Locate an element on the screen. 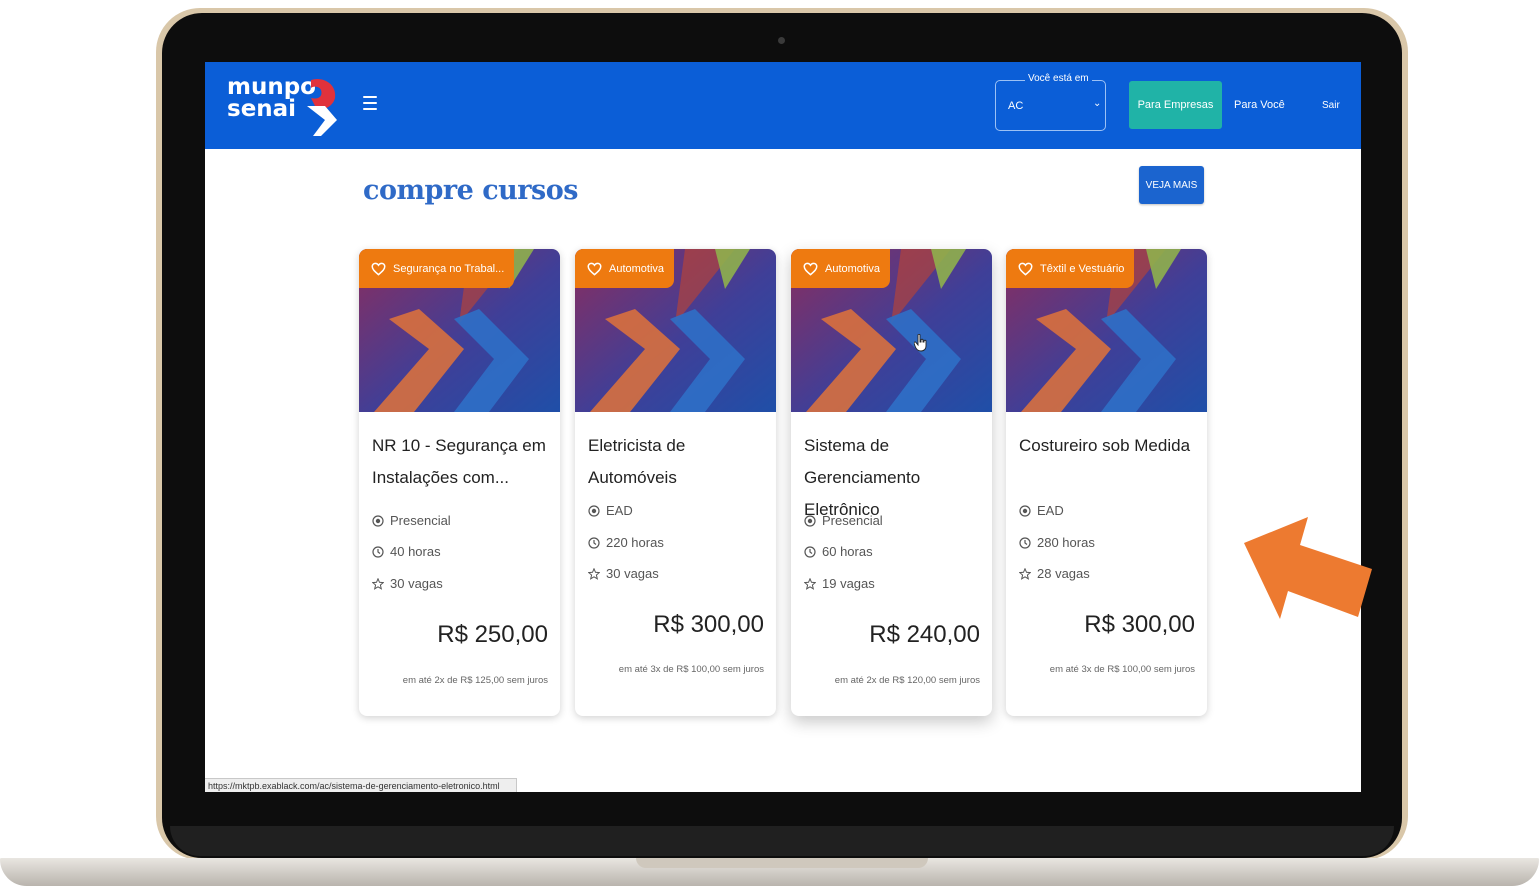 Image resolution: width=1539 pixels, height=886 pixels. laptop-bezel-bottom is located at coordinates (782, 841).